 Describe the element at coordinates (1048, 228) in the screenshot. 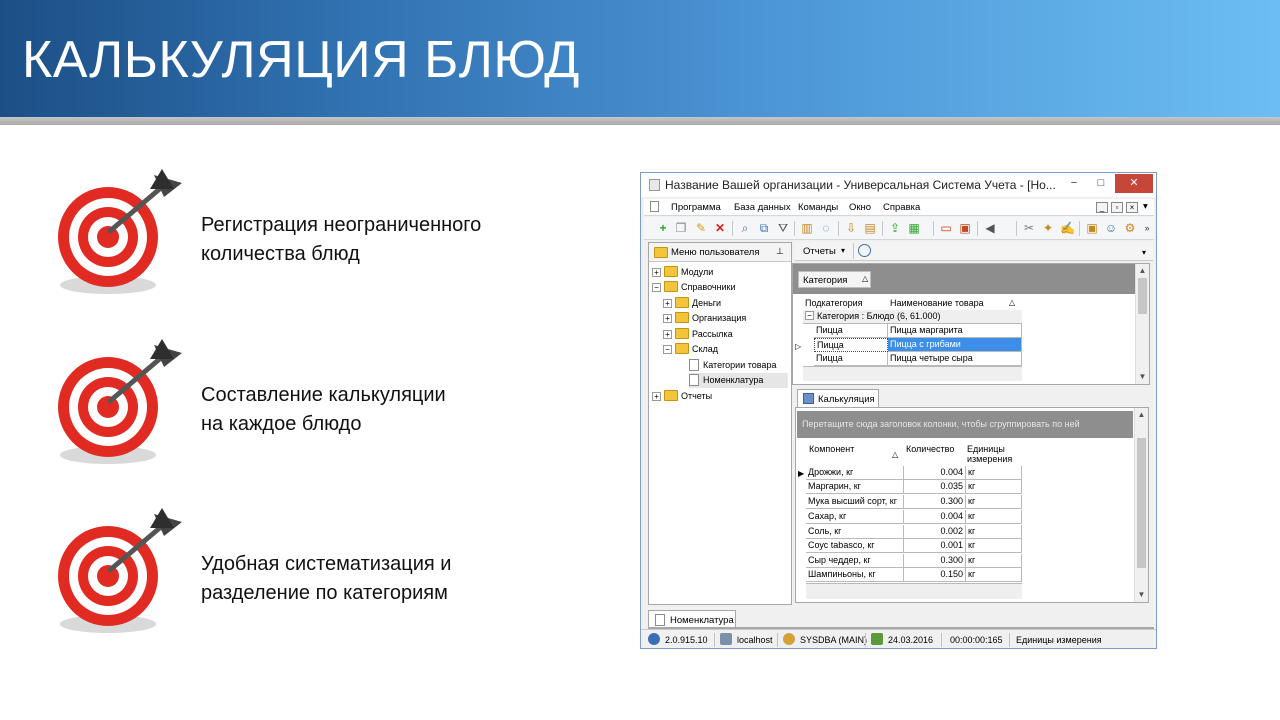

I see `wand-icon: ✦` at that location.